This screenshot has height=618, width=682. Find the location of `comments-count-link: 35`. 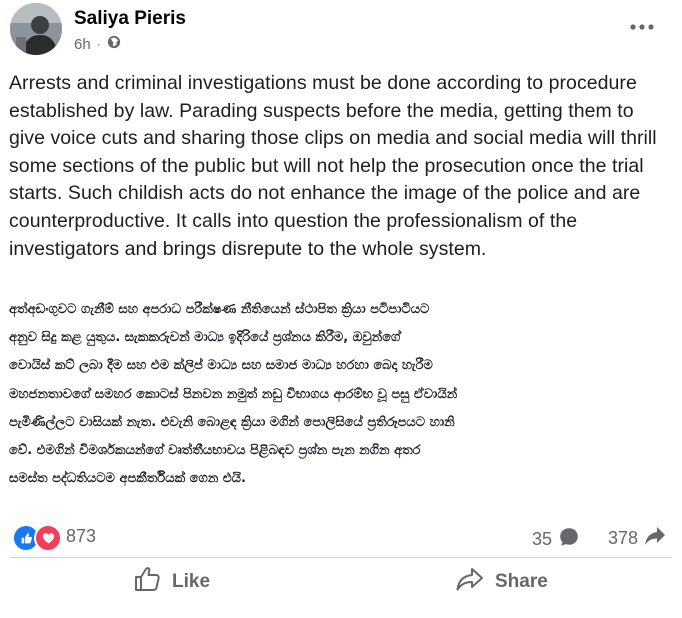

comments-count-link: 35 is located at coordinates (556, 539).